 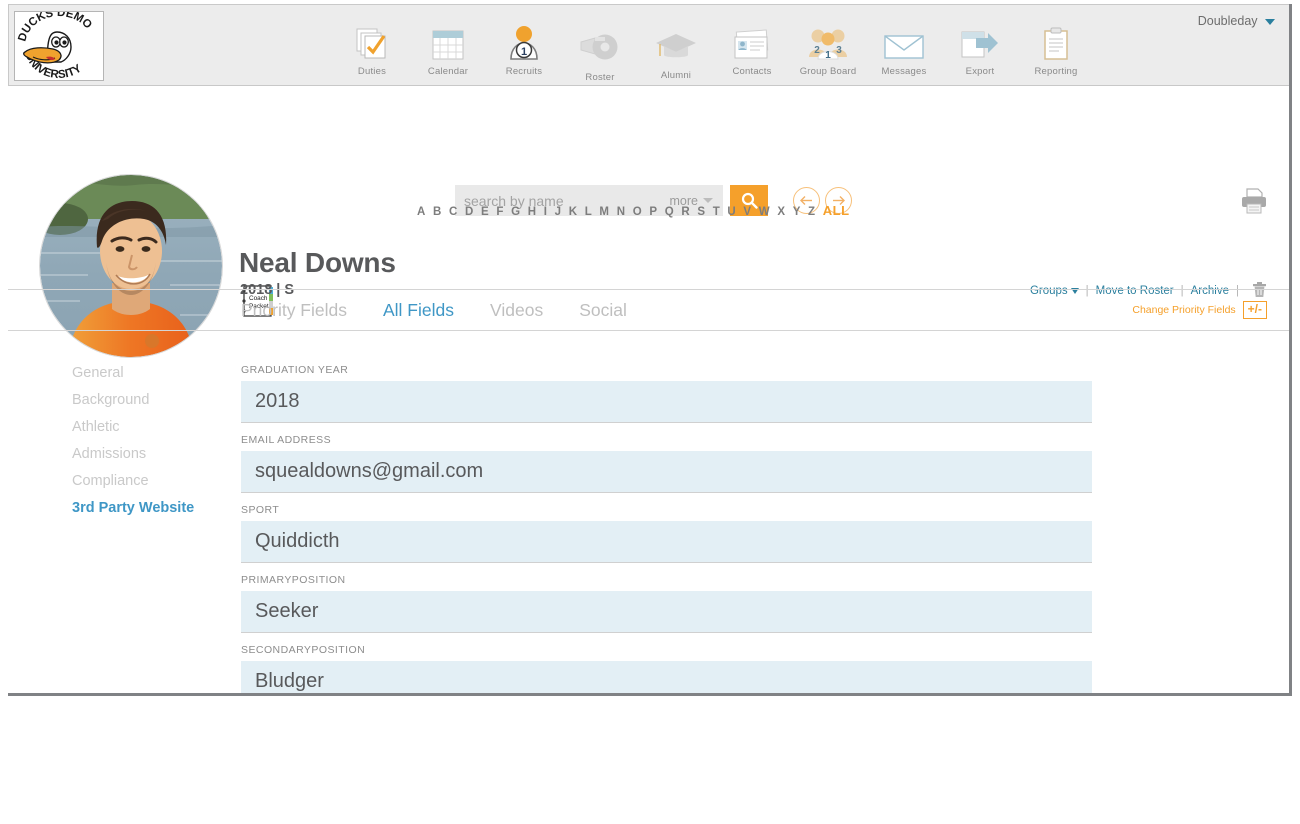 What do you see at coordinates (516, 310) in the screenshot?
I see `tab-videos: Videos` at bounding box center [516, 310].